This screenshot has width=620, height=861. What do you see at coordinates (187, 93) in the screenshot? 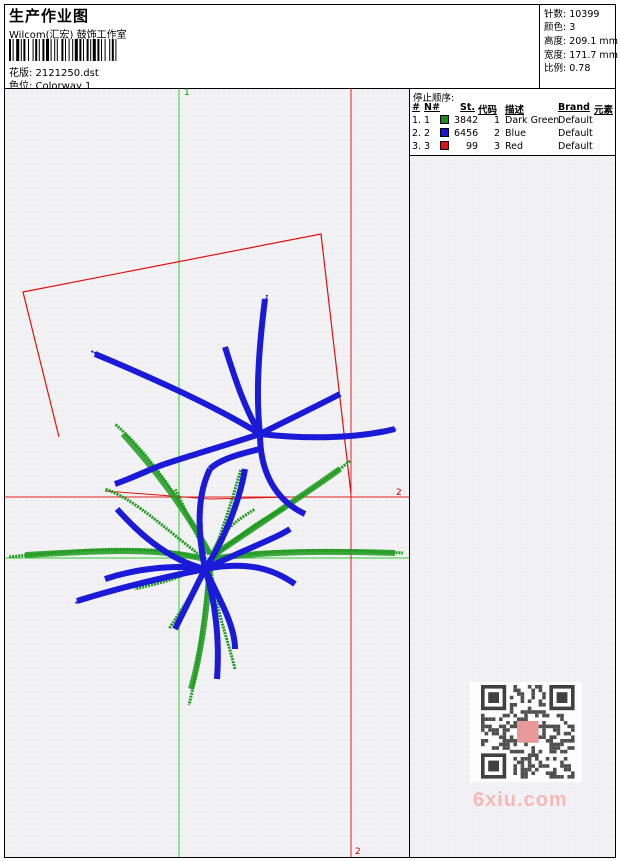
I see `green-axis-label-top: 1` at bounding box center [187, 93].